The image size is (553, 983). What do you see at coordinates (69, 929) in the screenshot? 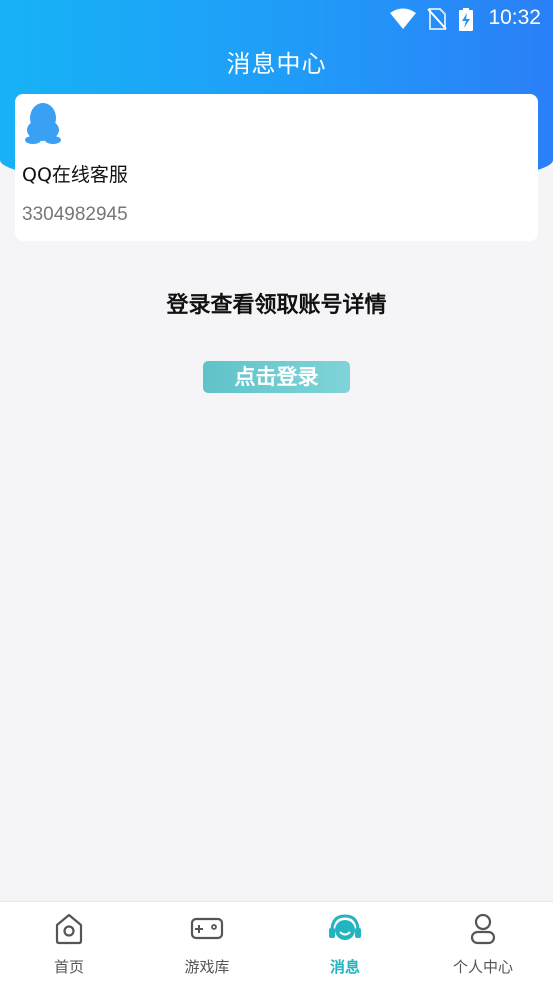
I see `home-icon` at bounding box center [69, 929].